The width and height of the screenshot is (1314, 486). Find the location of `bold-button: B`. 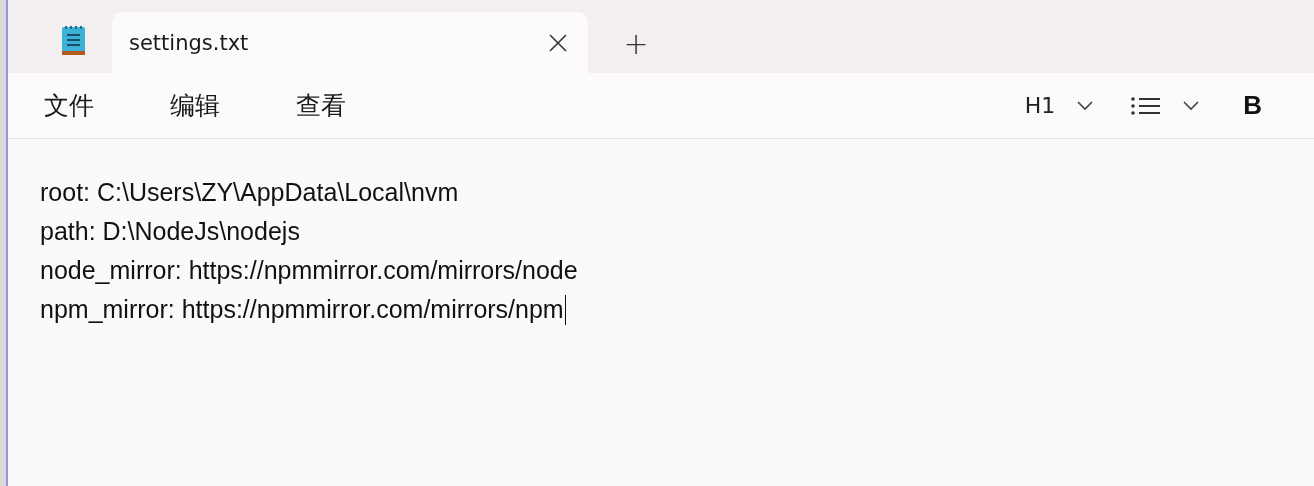

bold-button: B is located at coordinates (1252, 105).